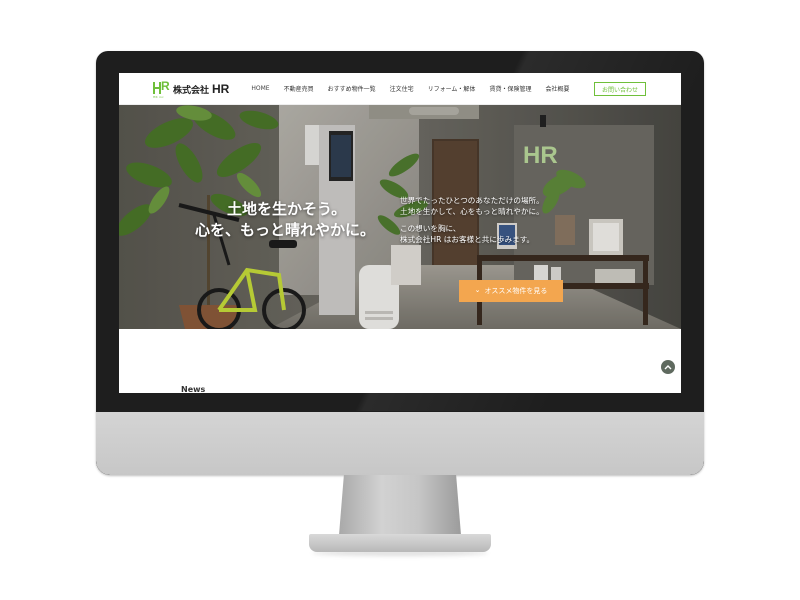 The width and height of the screenshot is (800, 600). Describe the element at coordinates (400, 443) in the screenshot. I see `monitor-chin` at that location.